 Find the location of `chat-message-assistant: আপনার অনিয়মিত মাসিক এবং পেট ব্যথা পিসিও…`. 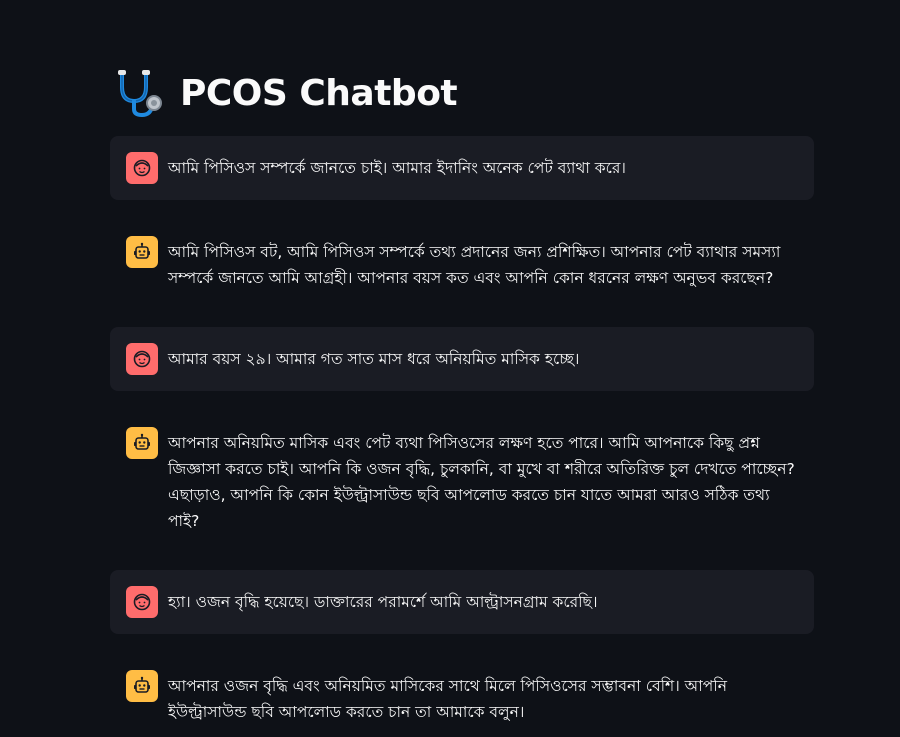

chat-message-assistant: আপনার অনিয়মিত মাসিক এবং পেট ব্যথা পিসিও… is located at coordinates (462, 480).